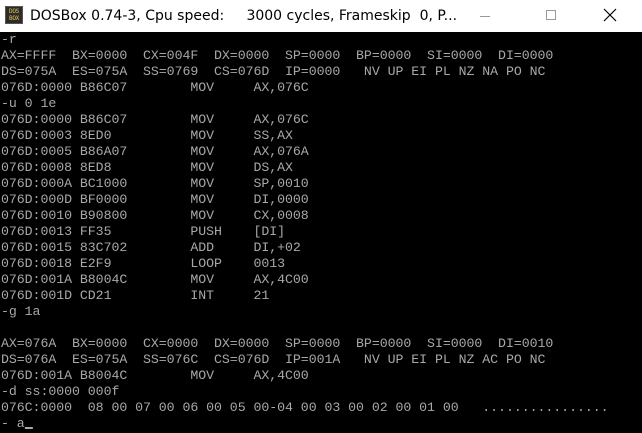  What do you see at coordinates (14, 18) in the screenshot?
I see `icon-text-bottom: BOX` at bounding box center [14, 18].